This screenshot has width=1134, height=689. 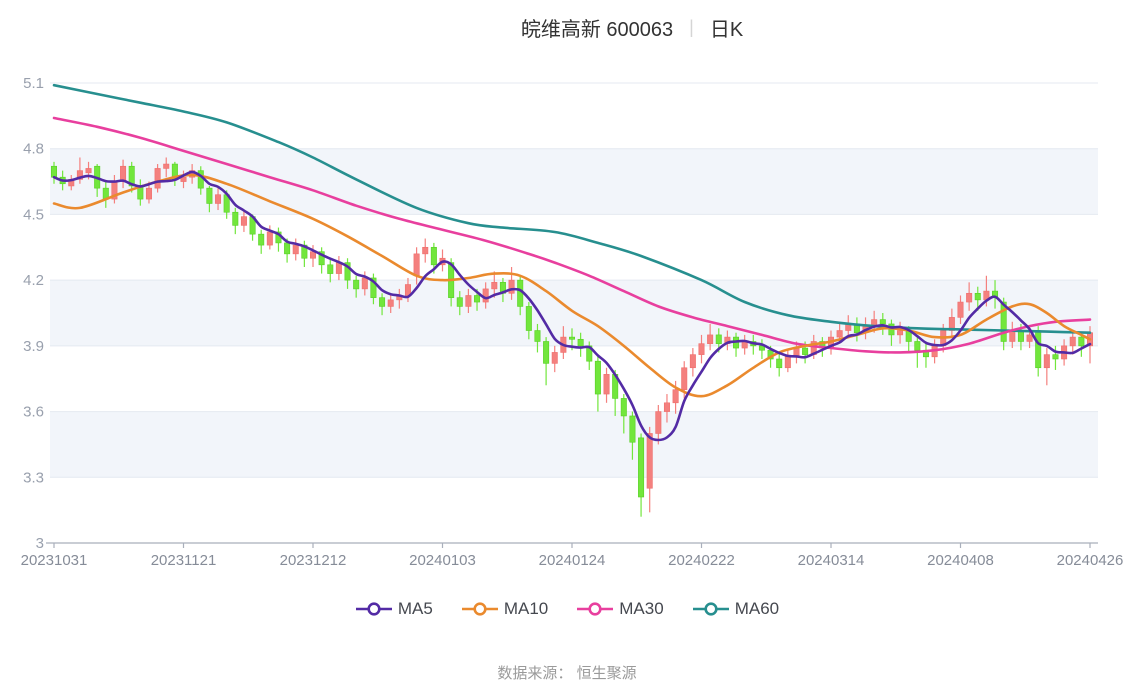 I want to click on svg-text: 20240124, so click(x=572, y=560).